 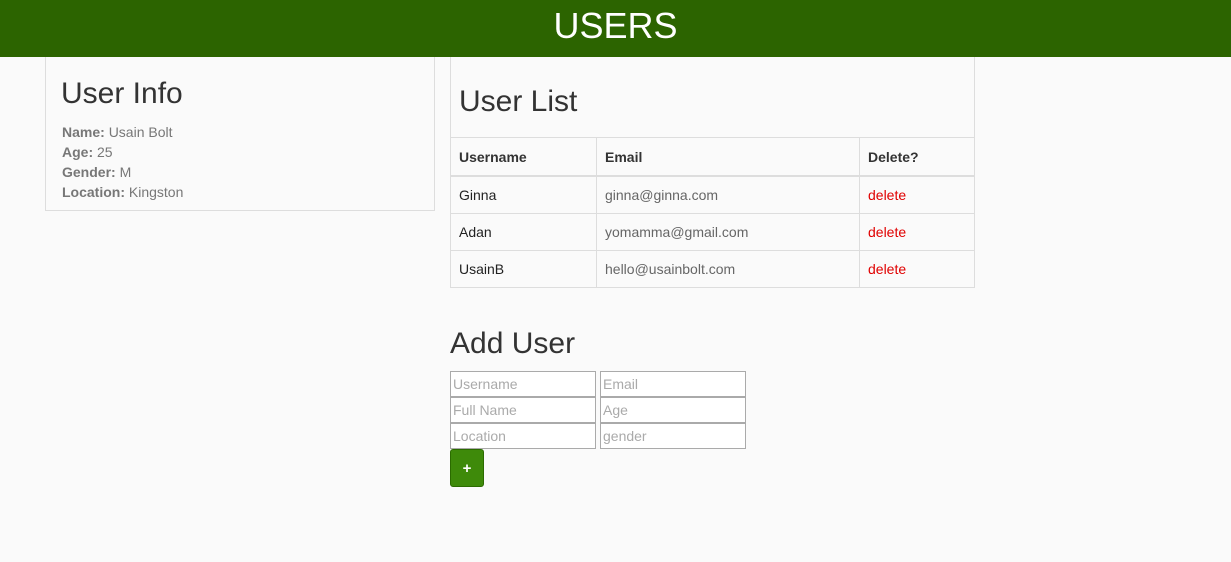 I want to click on table-row: Adan yomamma@gmail.com delete, so click(x=712, y=232).